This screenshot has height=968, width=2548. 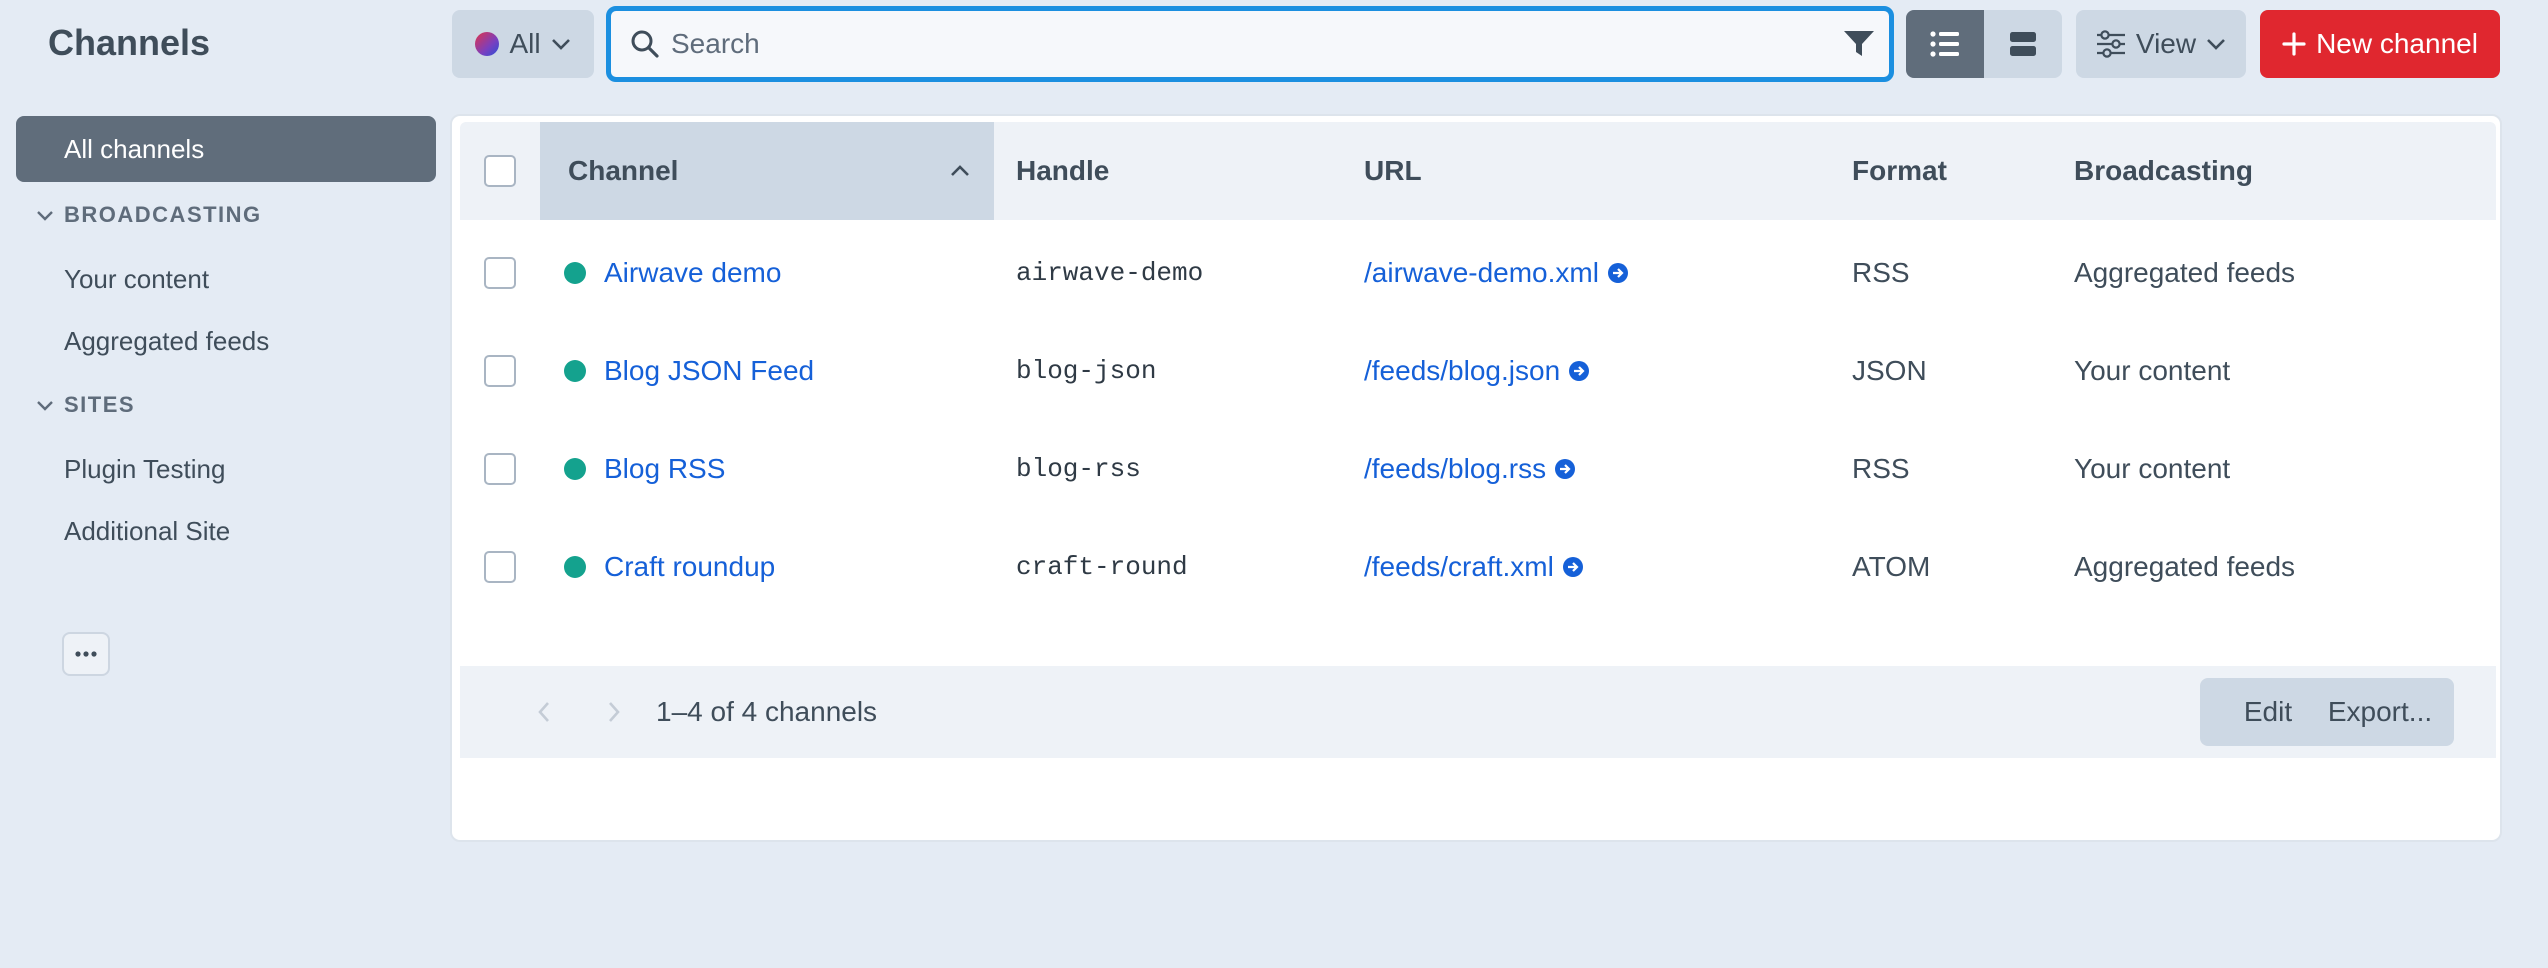 I want to click on column-header-url: URL, so click(x=1594, y=171).